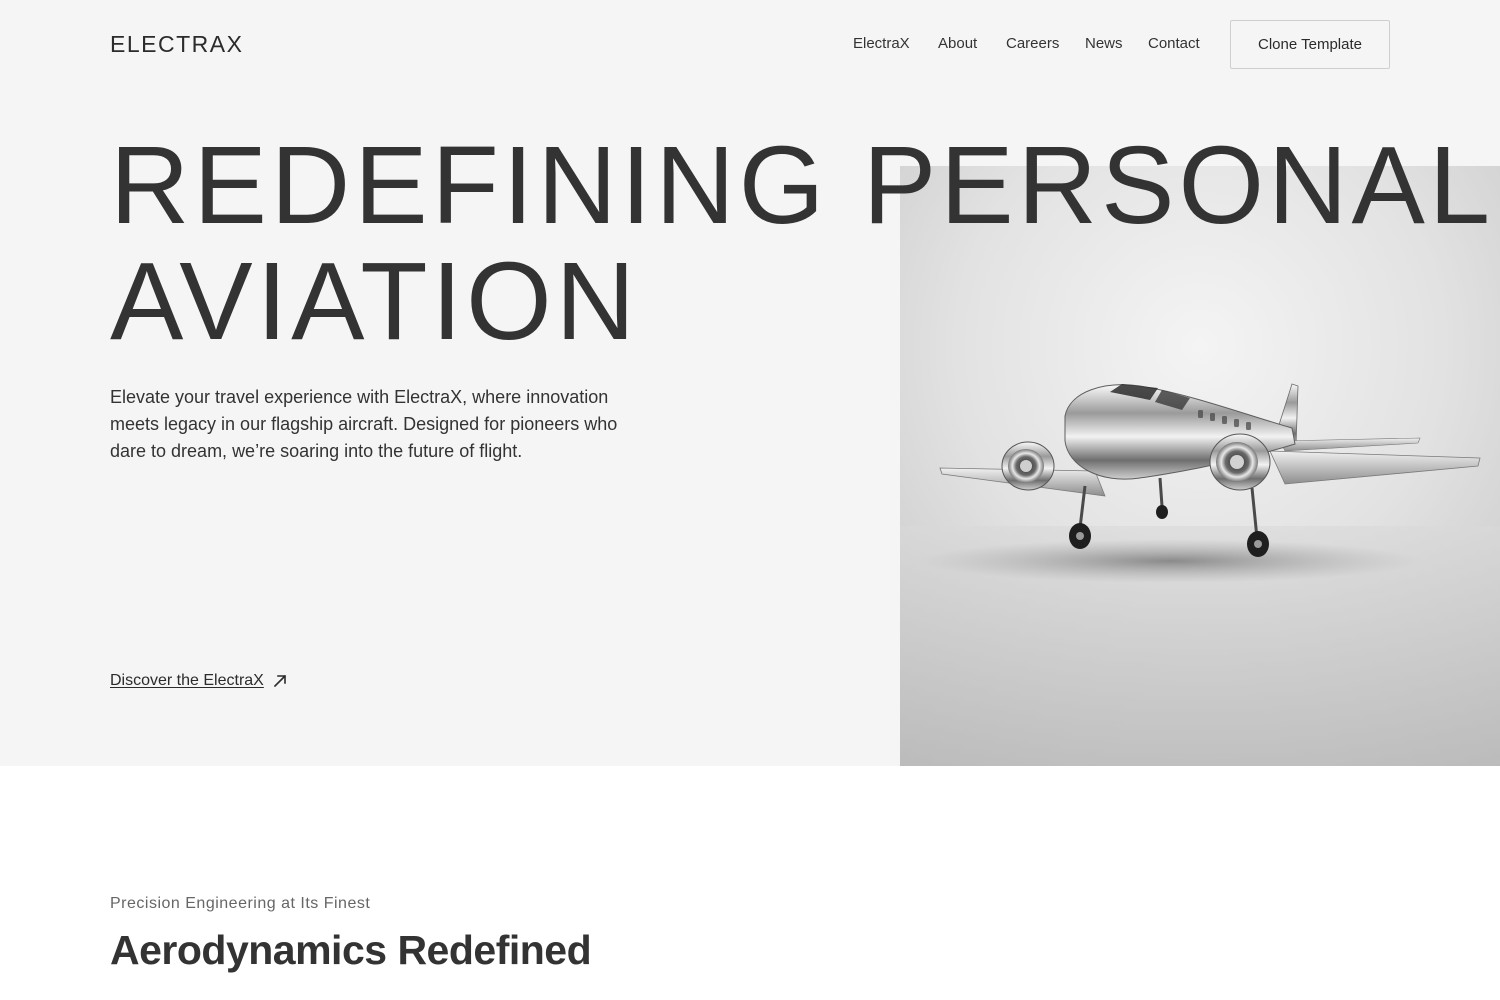 The height and width of the screenshot is (1000, 1500). What do you see at coordinates (1032, 44) in the screenshot?
I see `nav-item-careers: Careers` at bounding box center [1032, 44].